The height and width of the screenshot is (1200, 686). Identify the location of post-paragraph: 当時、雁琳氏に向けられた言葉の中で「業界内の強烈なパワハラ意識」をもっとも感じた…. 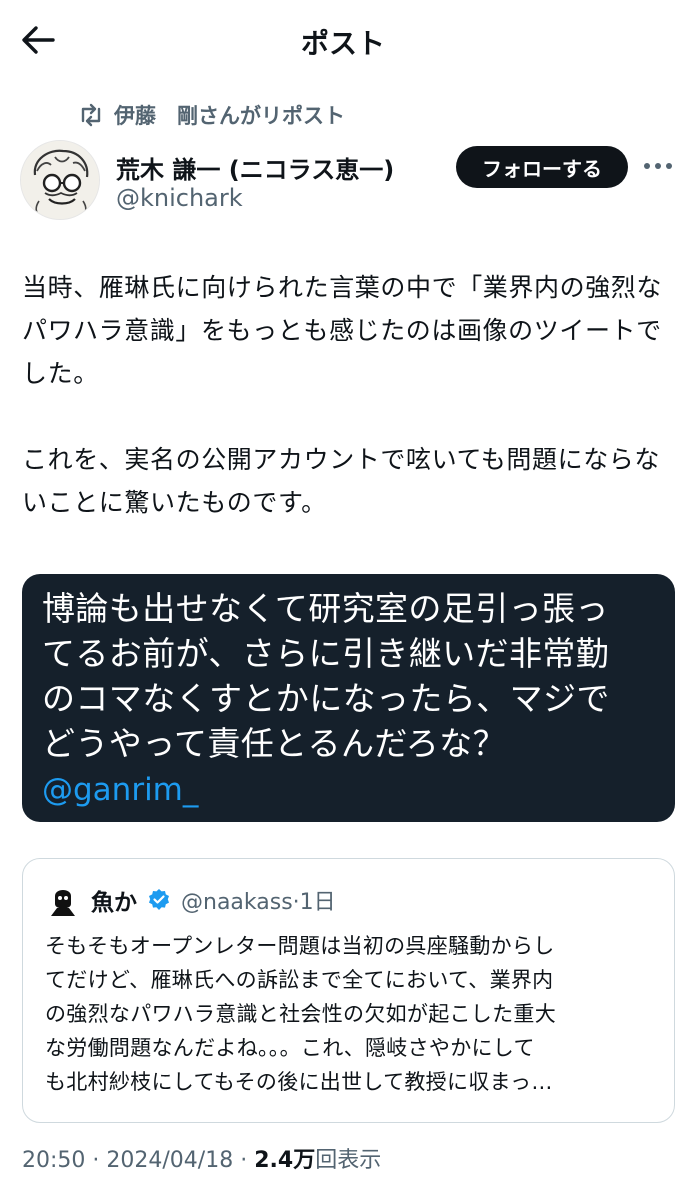
(342, 330).